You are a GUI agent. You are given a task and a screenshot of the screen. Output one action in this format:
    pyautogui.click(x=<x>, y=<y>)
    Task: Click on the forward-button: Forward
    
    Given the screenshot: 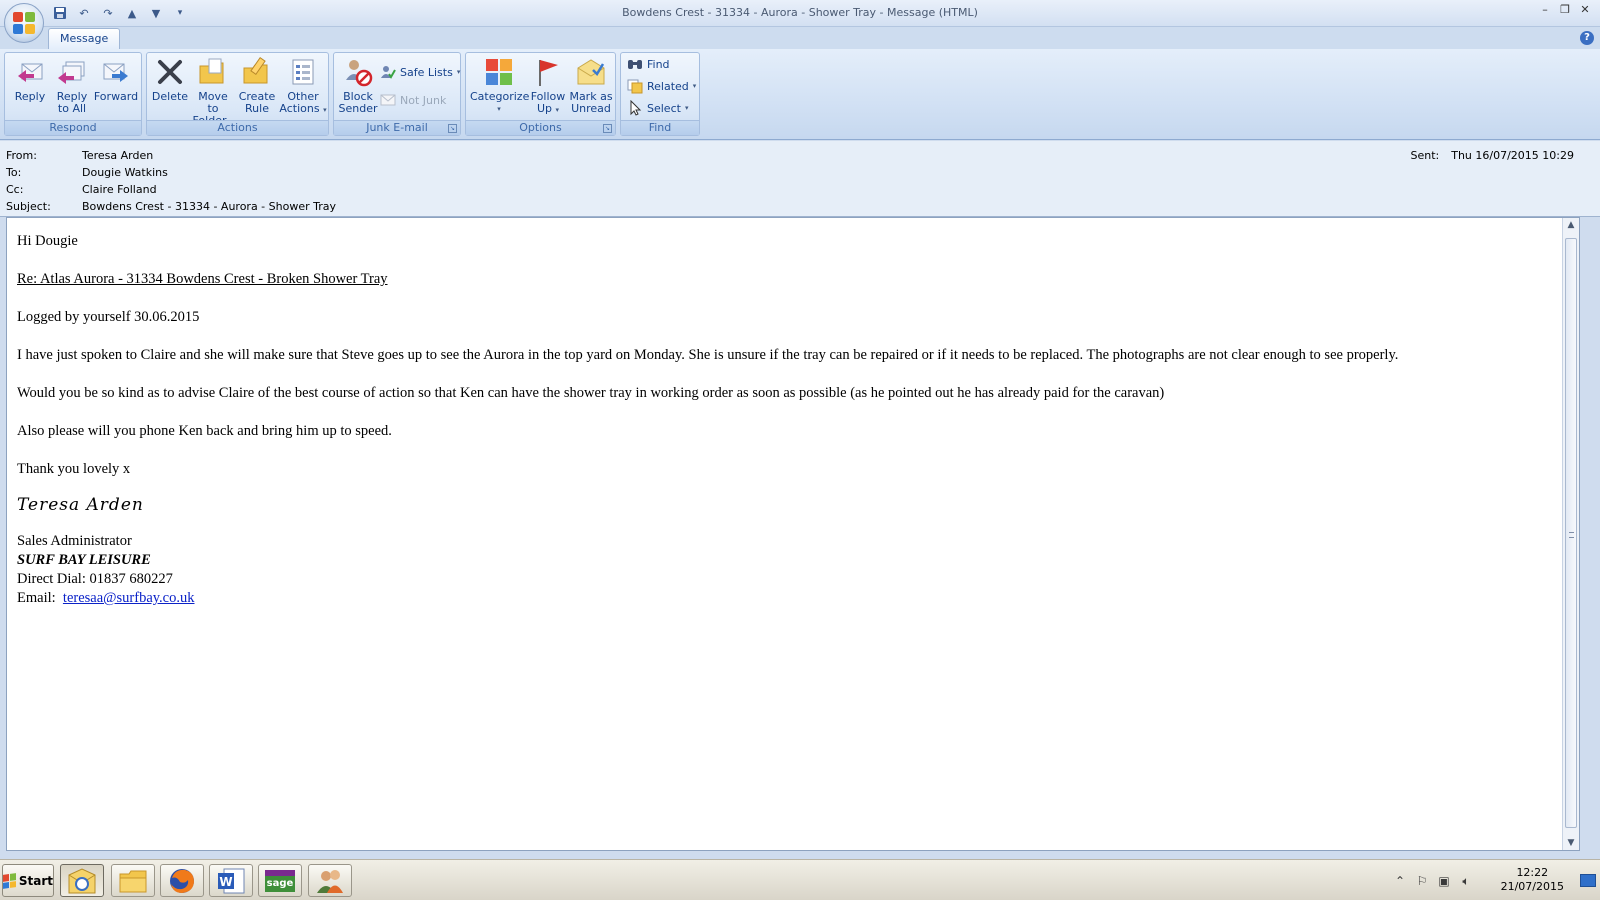 What is the action you would take?
    pyautogui.click(x=116, y=87)
    